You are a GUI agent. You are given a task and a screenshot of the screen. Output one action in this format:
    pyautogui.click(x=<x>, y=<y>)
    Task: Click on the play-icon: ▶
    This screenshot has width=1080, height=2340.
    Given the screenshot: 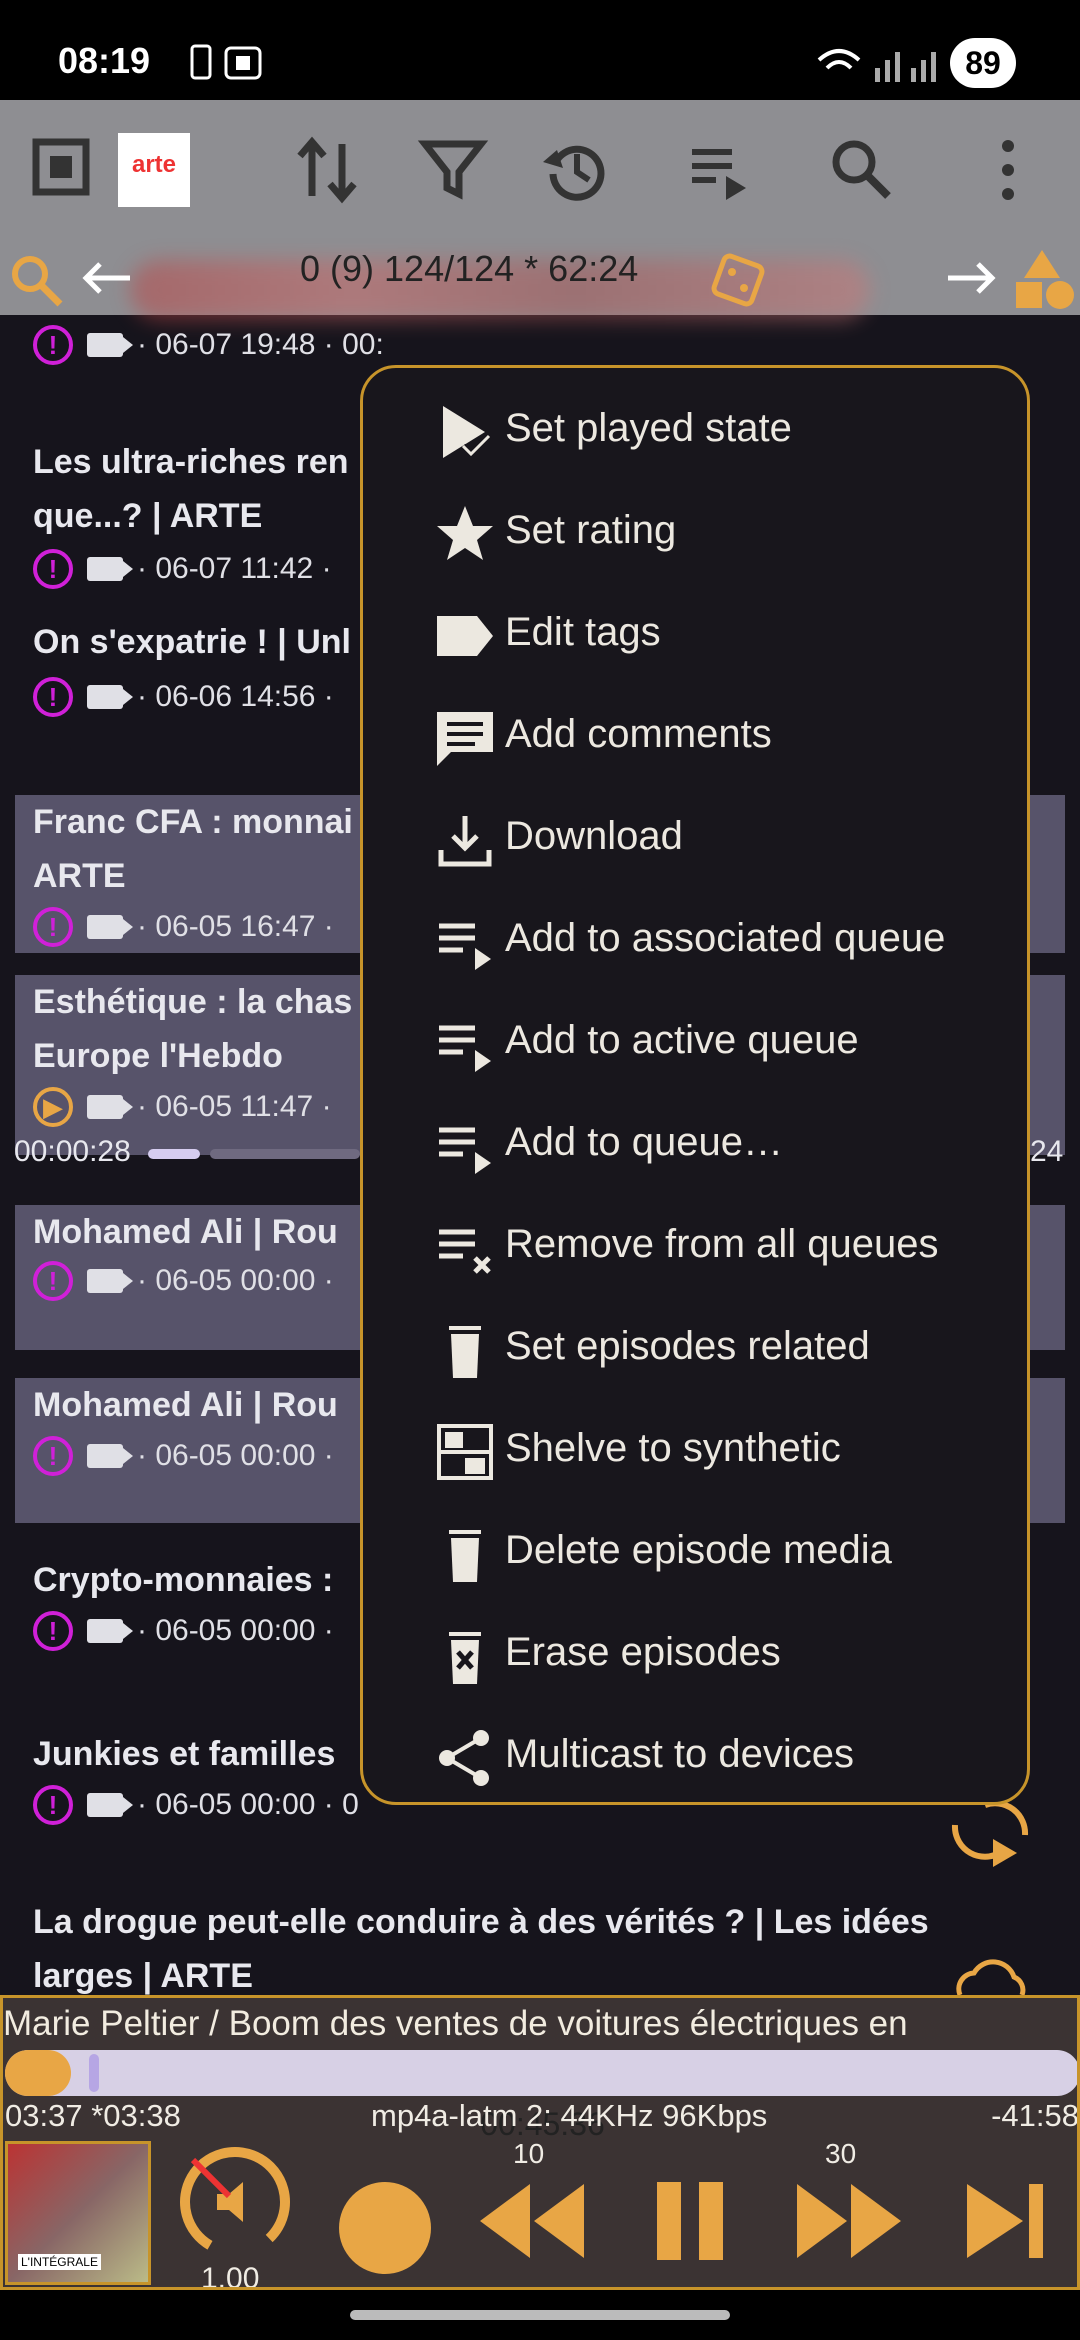 What is the action you would take?
    pyautogui.click(x=53, y=1107)
    